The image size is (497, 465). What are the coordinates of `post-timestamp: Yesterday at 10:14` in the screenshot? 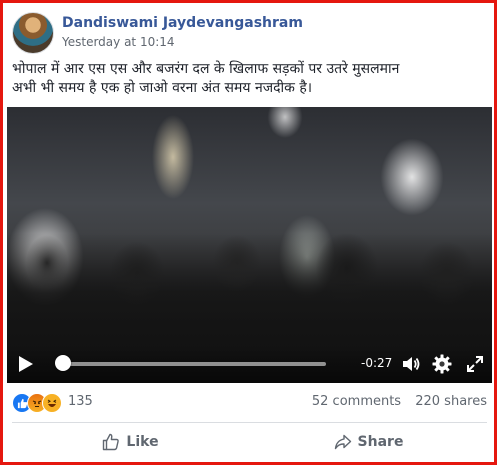 It's located at (118, 42).